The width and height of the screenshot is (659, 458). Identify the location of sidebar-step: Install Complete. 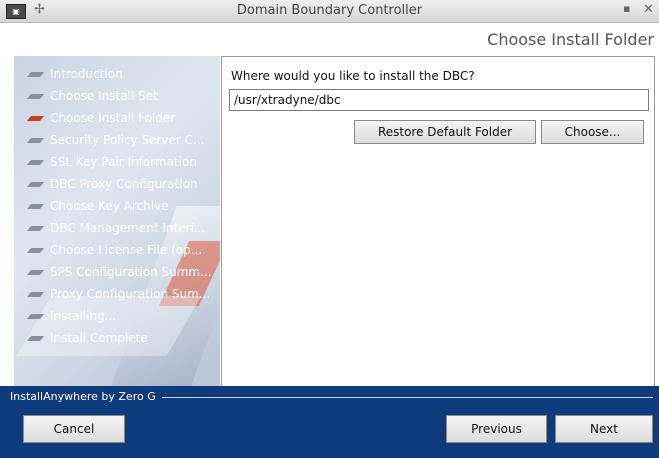
(117, 339).